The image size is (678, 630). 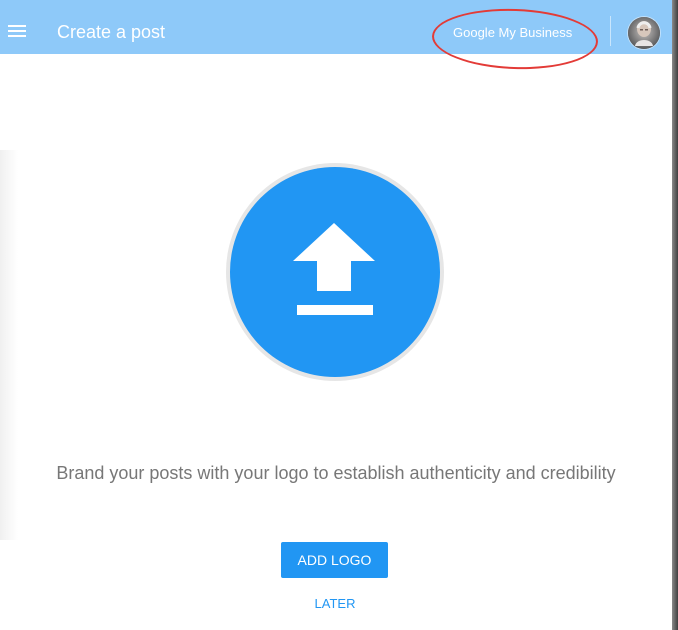 I want to click on upload-icon, so click(x=334, y=272).